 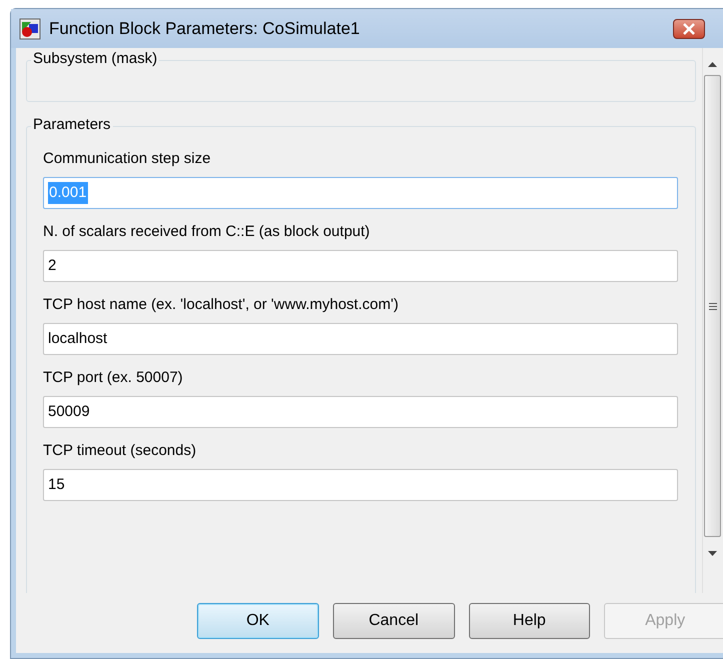 I want to click on dialog-button: Help, so click(x=529, y=621).